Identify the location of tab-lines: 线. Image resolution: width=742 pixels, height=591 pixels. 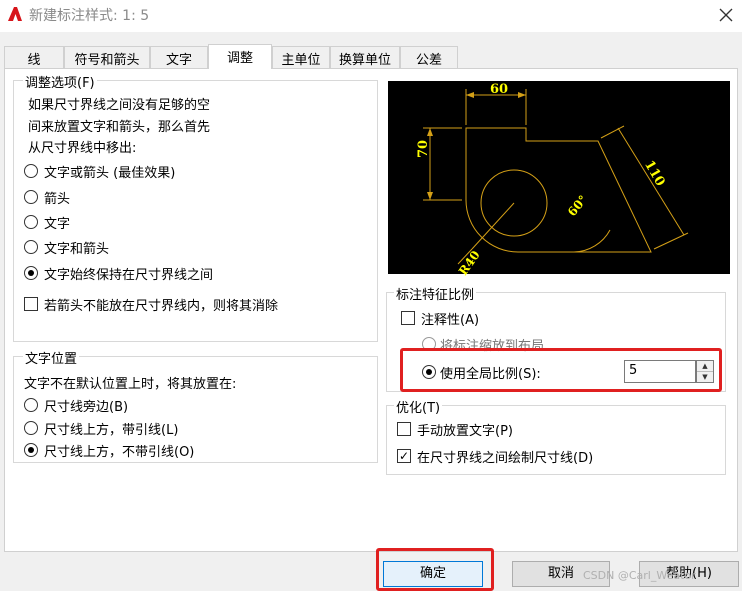
(34, 57).